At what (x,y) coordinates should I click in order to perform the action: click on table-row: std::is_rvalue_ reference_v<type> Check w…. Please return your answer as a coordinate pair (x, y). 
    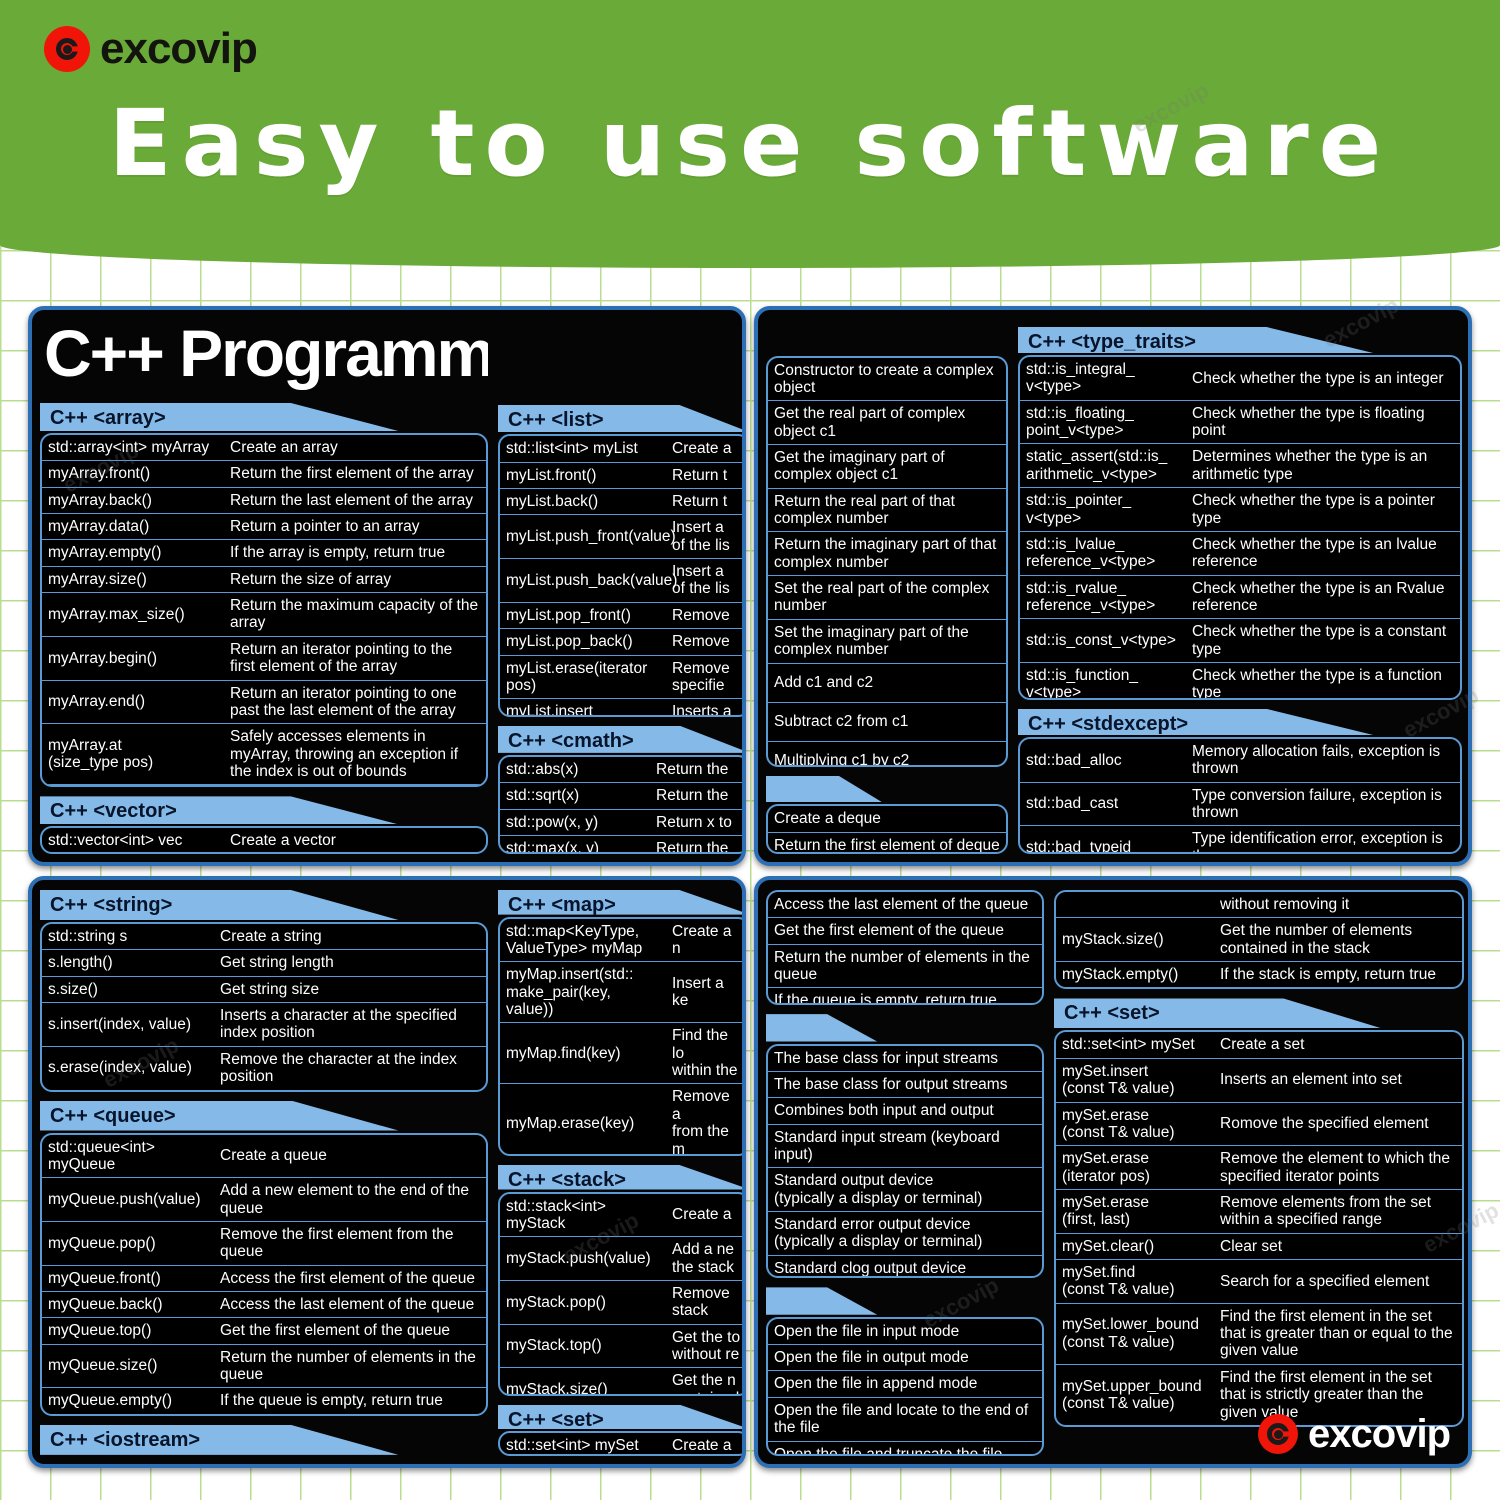
    Looking at the image, I should click on (1240, 598).